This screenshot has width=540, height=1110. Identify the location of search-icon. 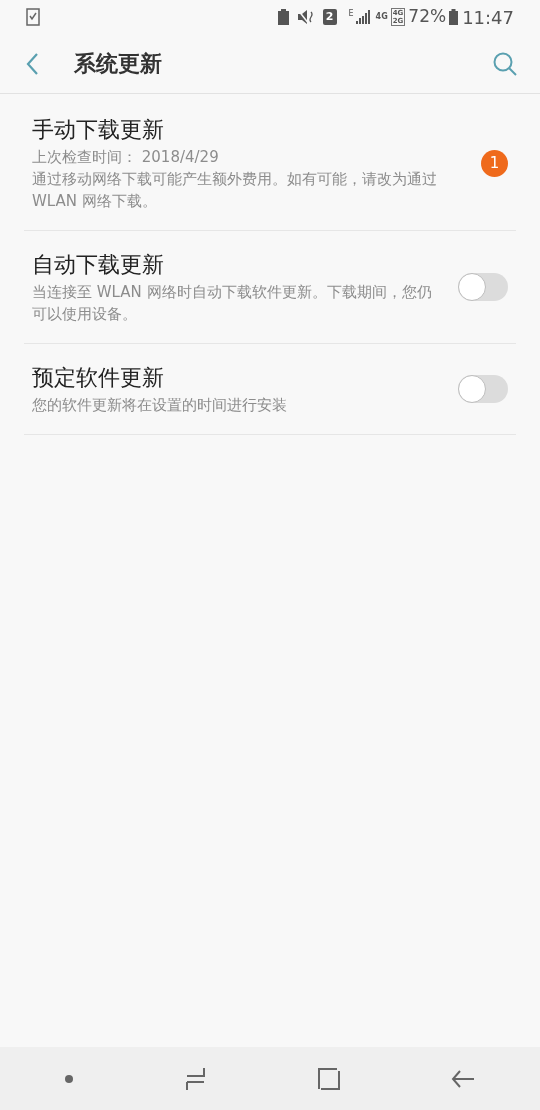
(505, 63).